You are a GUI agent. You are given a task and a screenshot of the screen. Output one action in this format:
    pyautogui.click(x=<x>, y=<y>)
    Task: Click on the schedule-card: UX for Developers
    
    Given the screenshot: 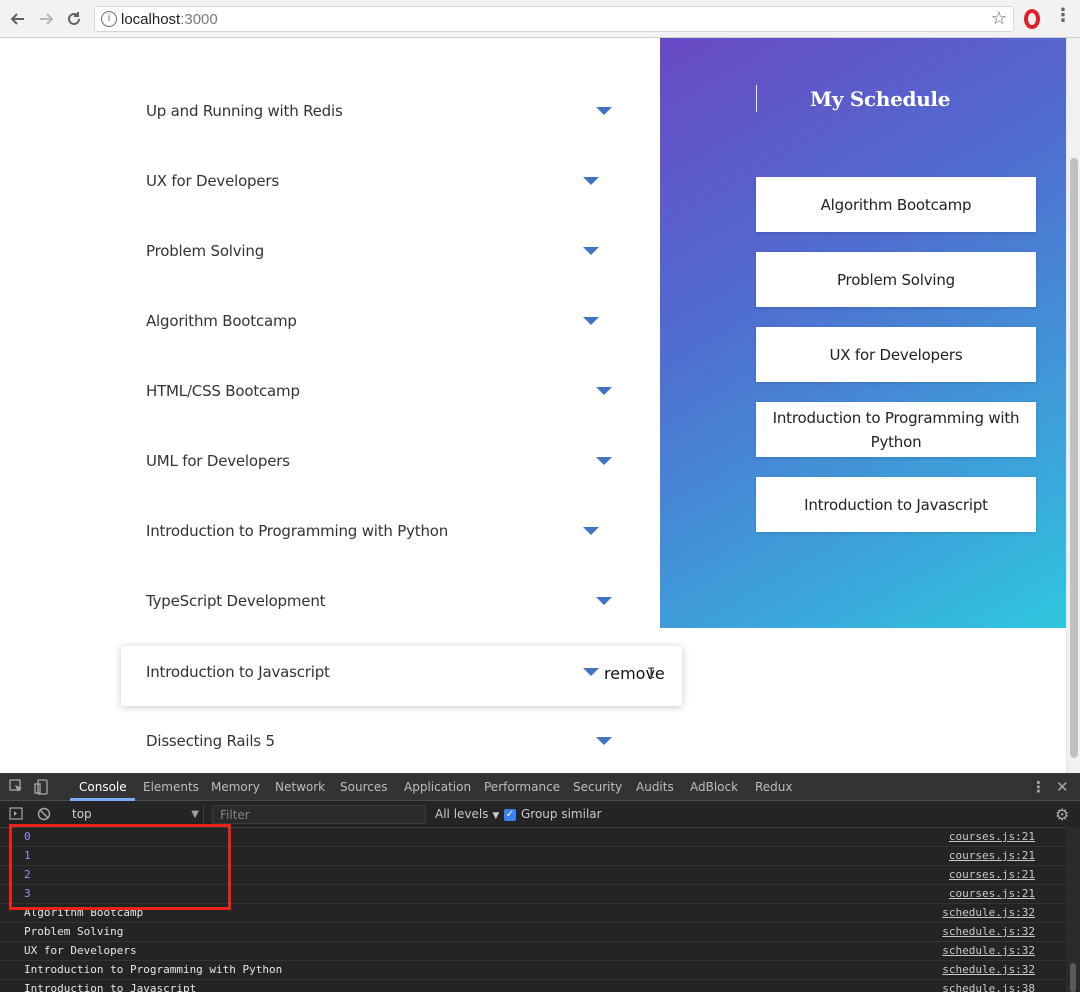 What is the action you would take?
    pyautogui.click(x=896, y=354)
    